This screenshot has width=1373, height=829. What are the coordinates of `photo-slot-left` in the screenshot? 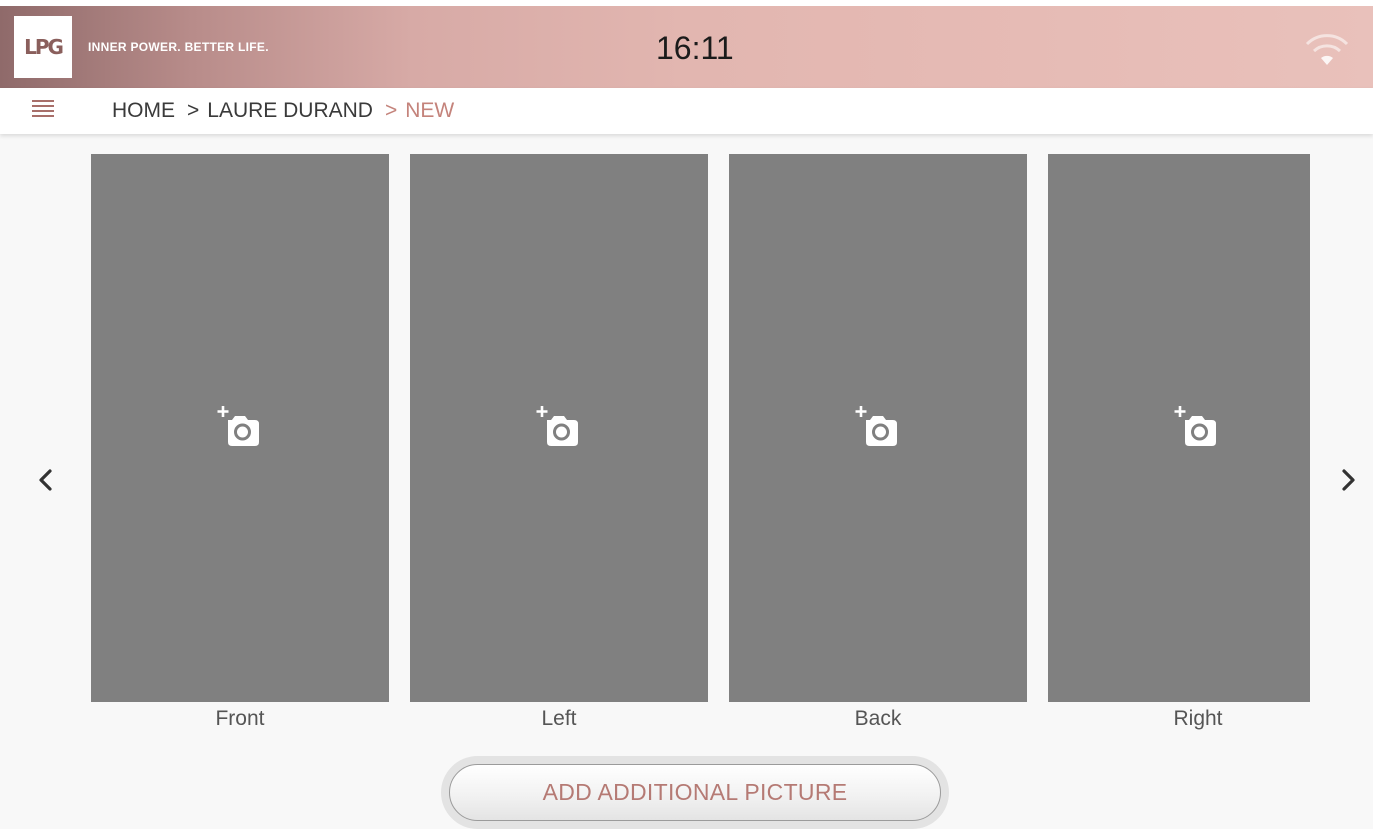 It's located at (559, 428).